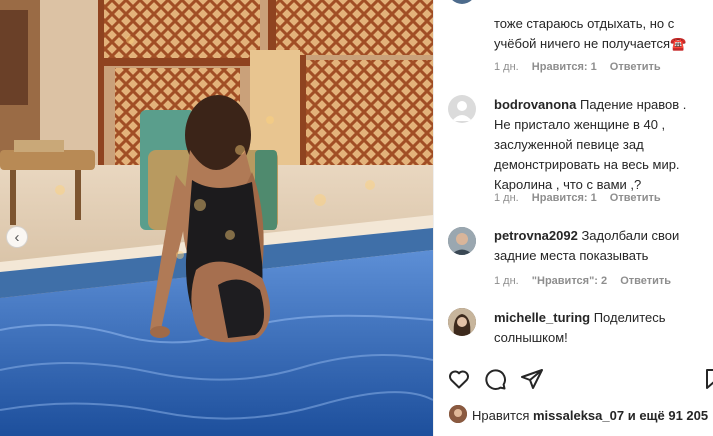 This screenshot has height=436, width=713. I want to click on comment-body: michelle_turing Поделитесь солнышком!, so click(599, 328).